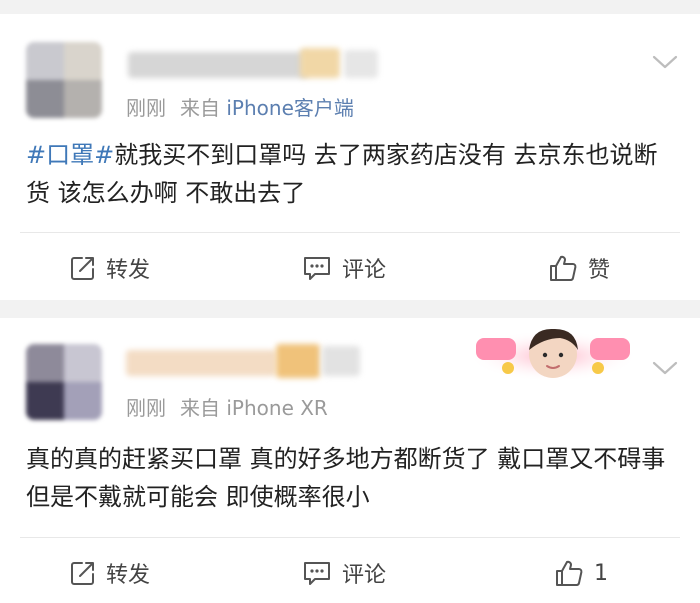 The height and width of the screenshot is (603, 700). I want to click on client-link: iPhone客户端, so click(290, 108).